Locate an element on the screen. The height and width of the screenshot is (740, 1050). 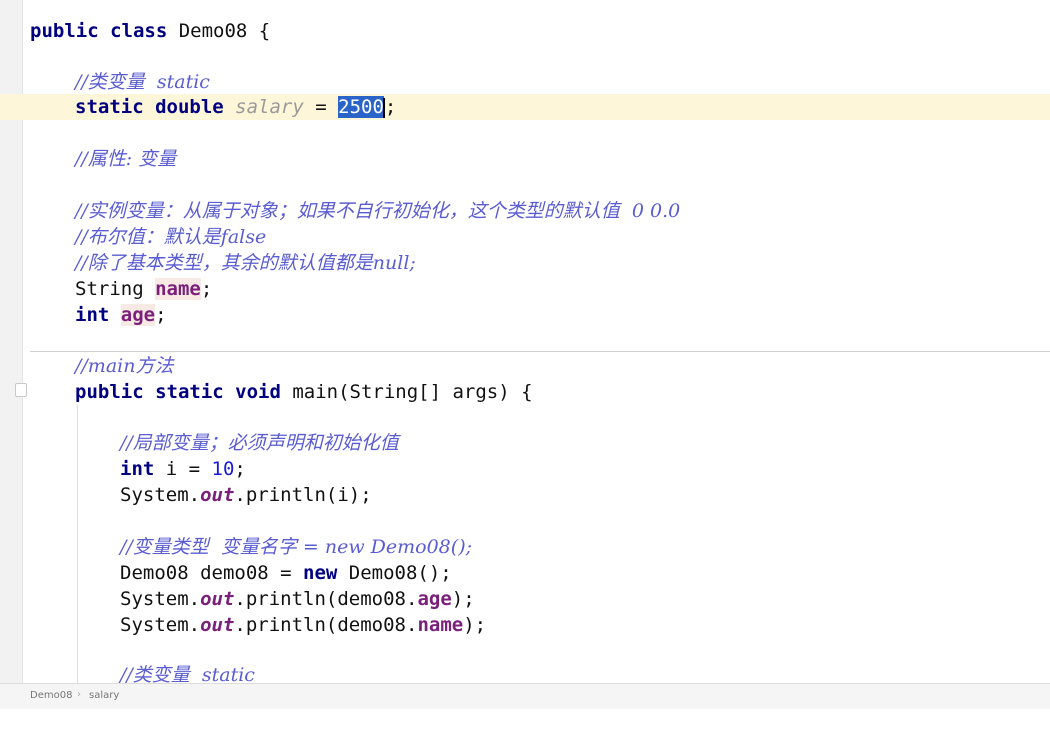
code-line: String name; is located at coordinates (525, 289).